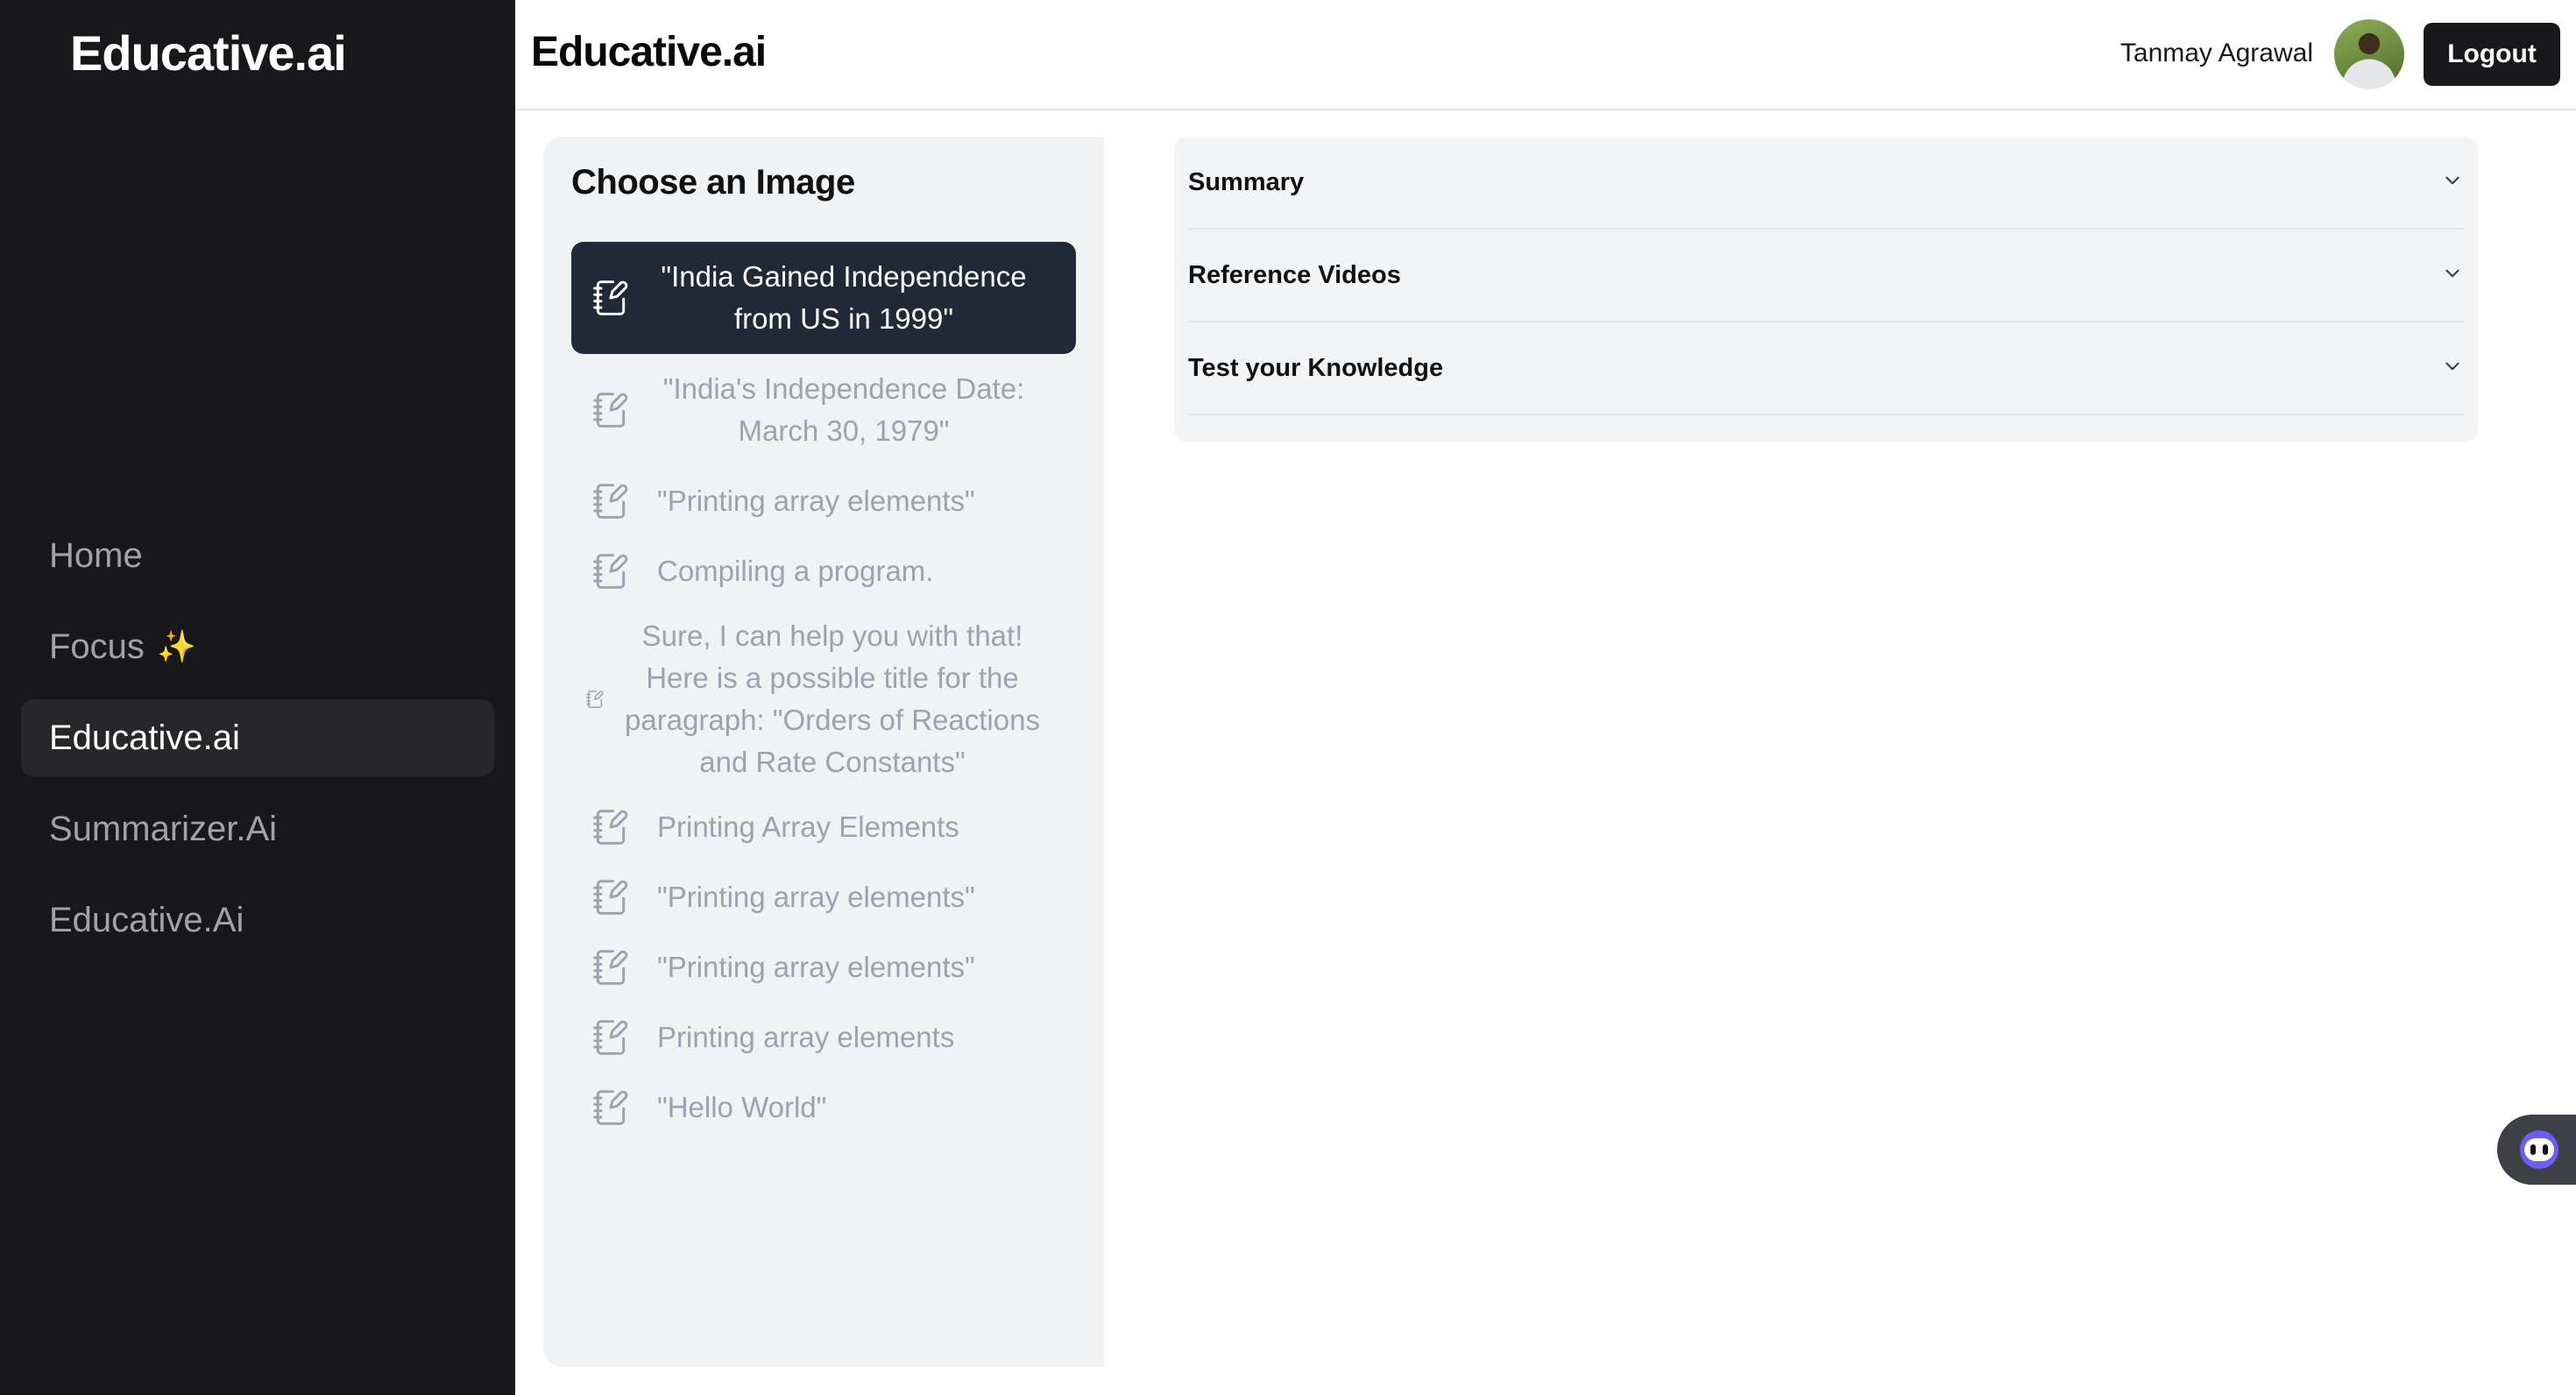  I want to click on chat-button, so click(2536, 1150).